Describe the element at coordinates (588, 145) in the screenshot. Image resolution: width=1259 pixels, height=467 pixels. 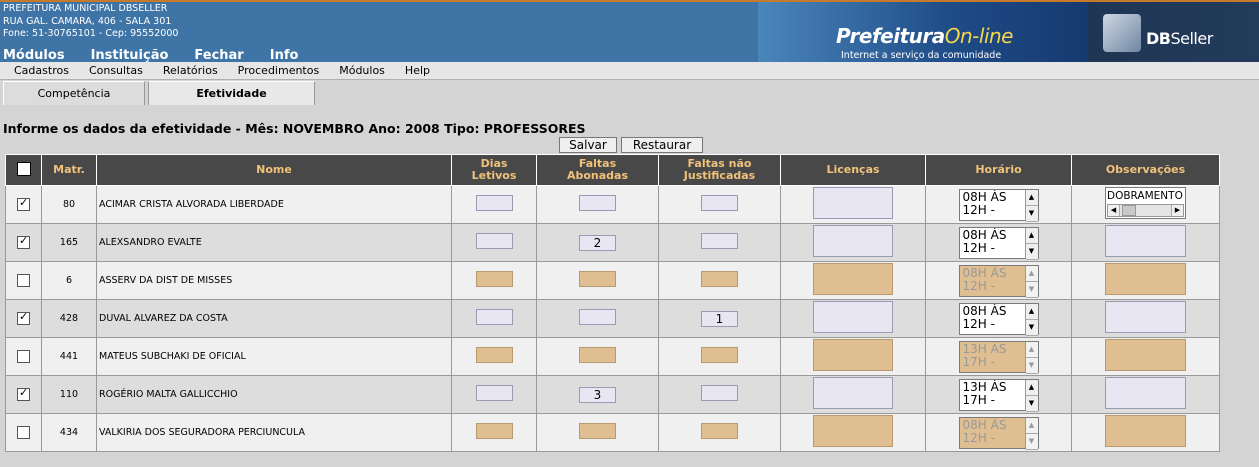
I see `save-button: Salvar` at that location.